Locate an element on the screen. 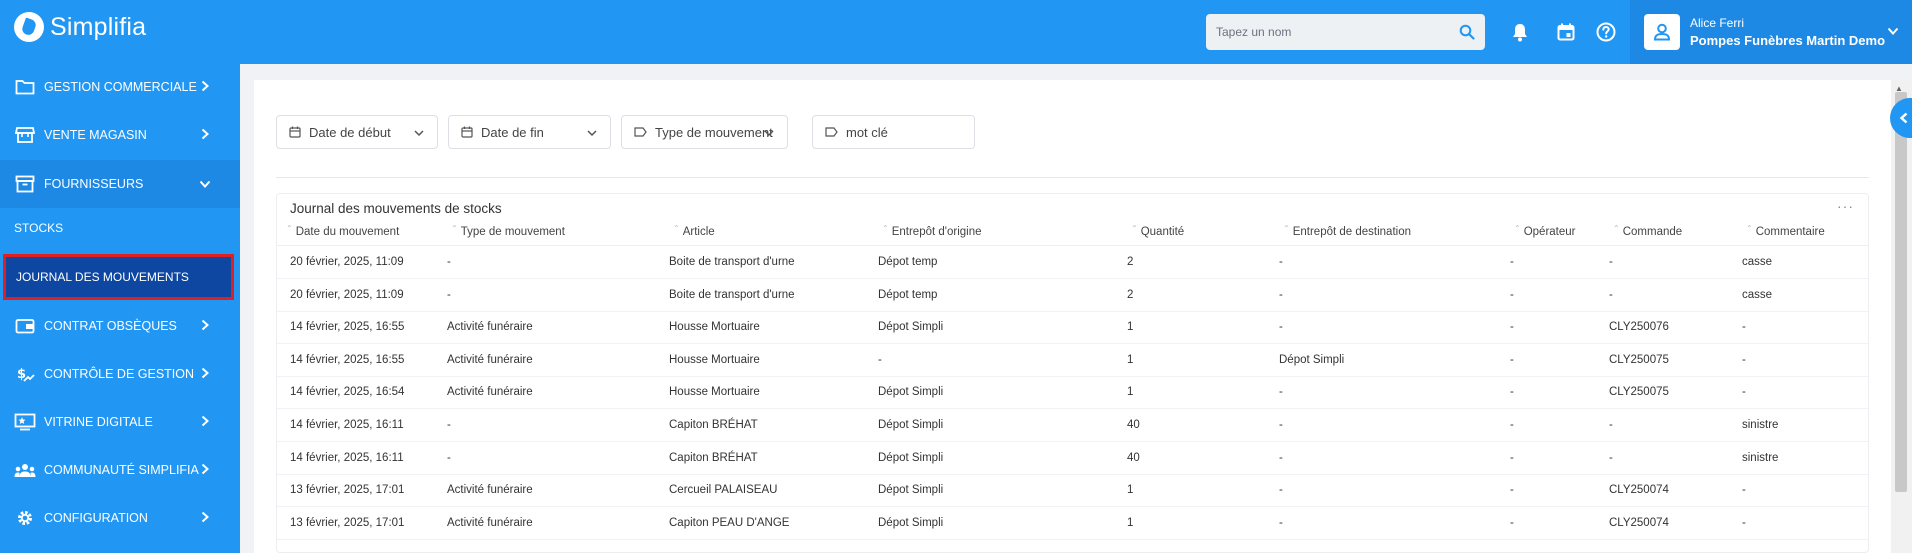  filter-label: Date de fin is located at coordinates (512, 132).